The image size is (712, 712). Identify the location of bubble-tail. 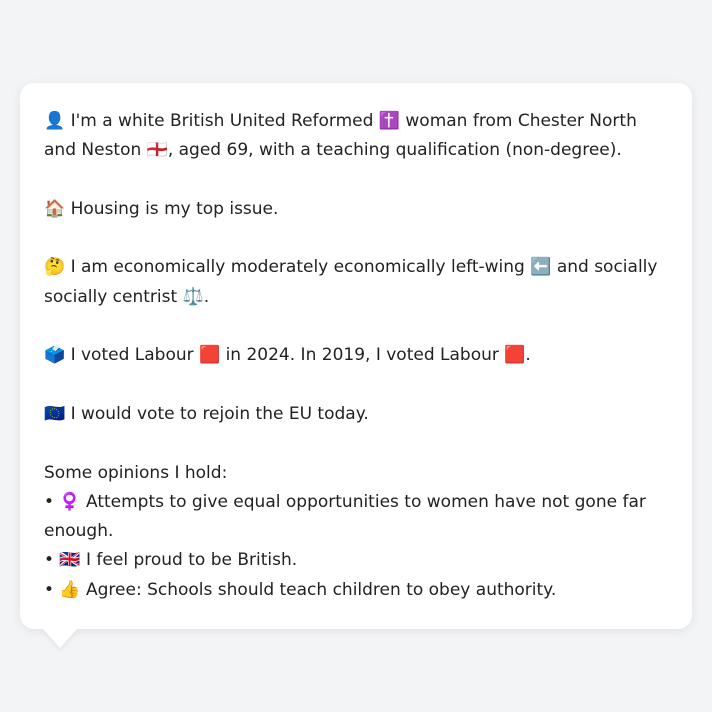
(60, 638).